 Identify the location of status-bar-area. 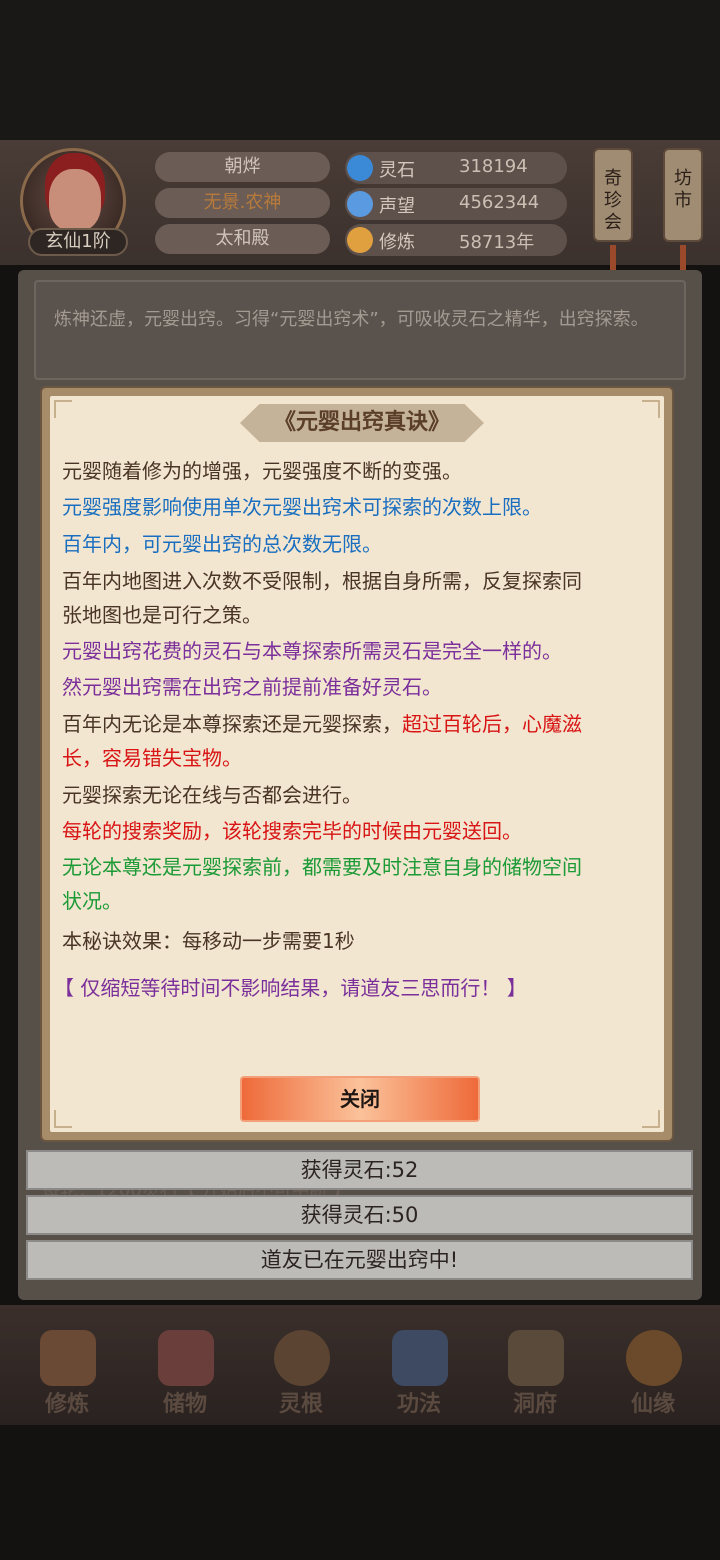
(360, 70).